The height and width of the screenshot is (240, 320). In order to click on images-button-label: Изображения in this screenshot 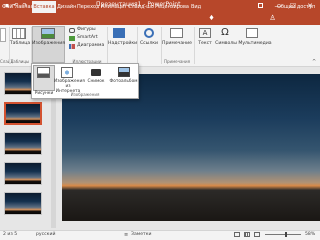, I will do `click(48, 43)`.